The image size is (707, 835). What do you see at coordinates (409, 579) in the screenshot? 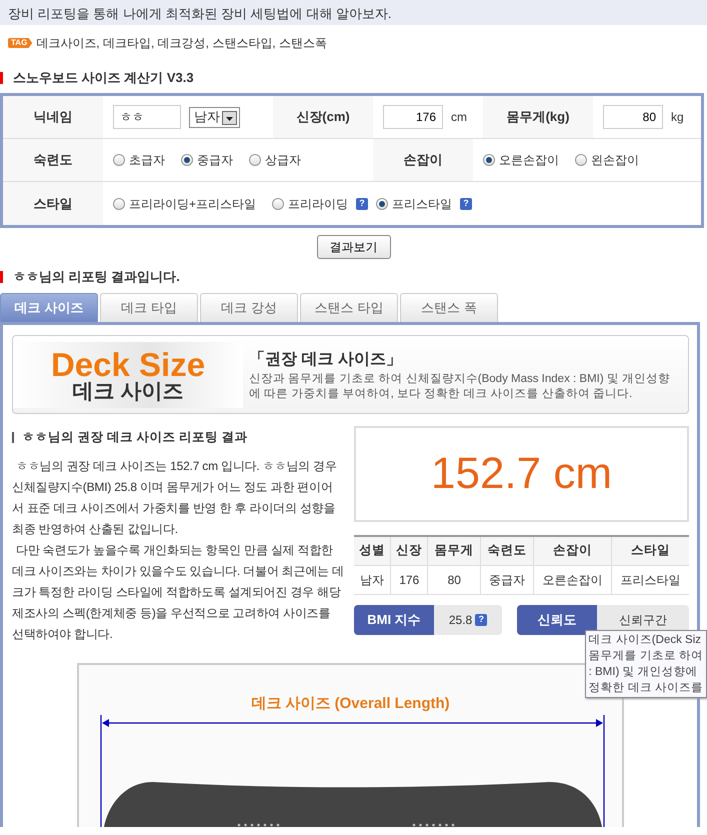
I see `table-cell: 176` at bounding box center [409, 579].